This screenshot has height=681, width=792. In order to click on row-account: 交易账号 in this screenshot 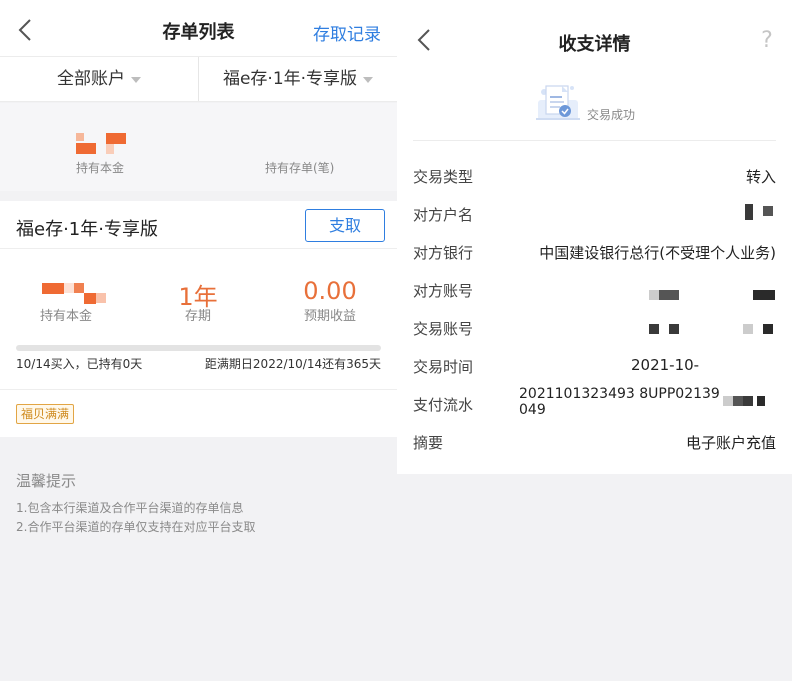, I will do `click(594, 330)`.